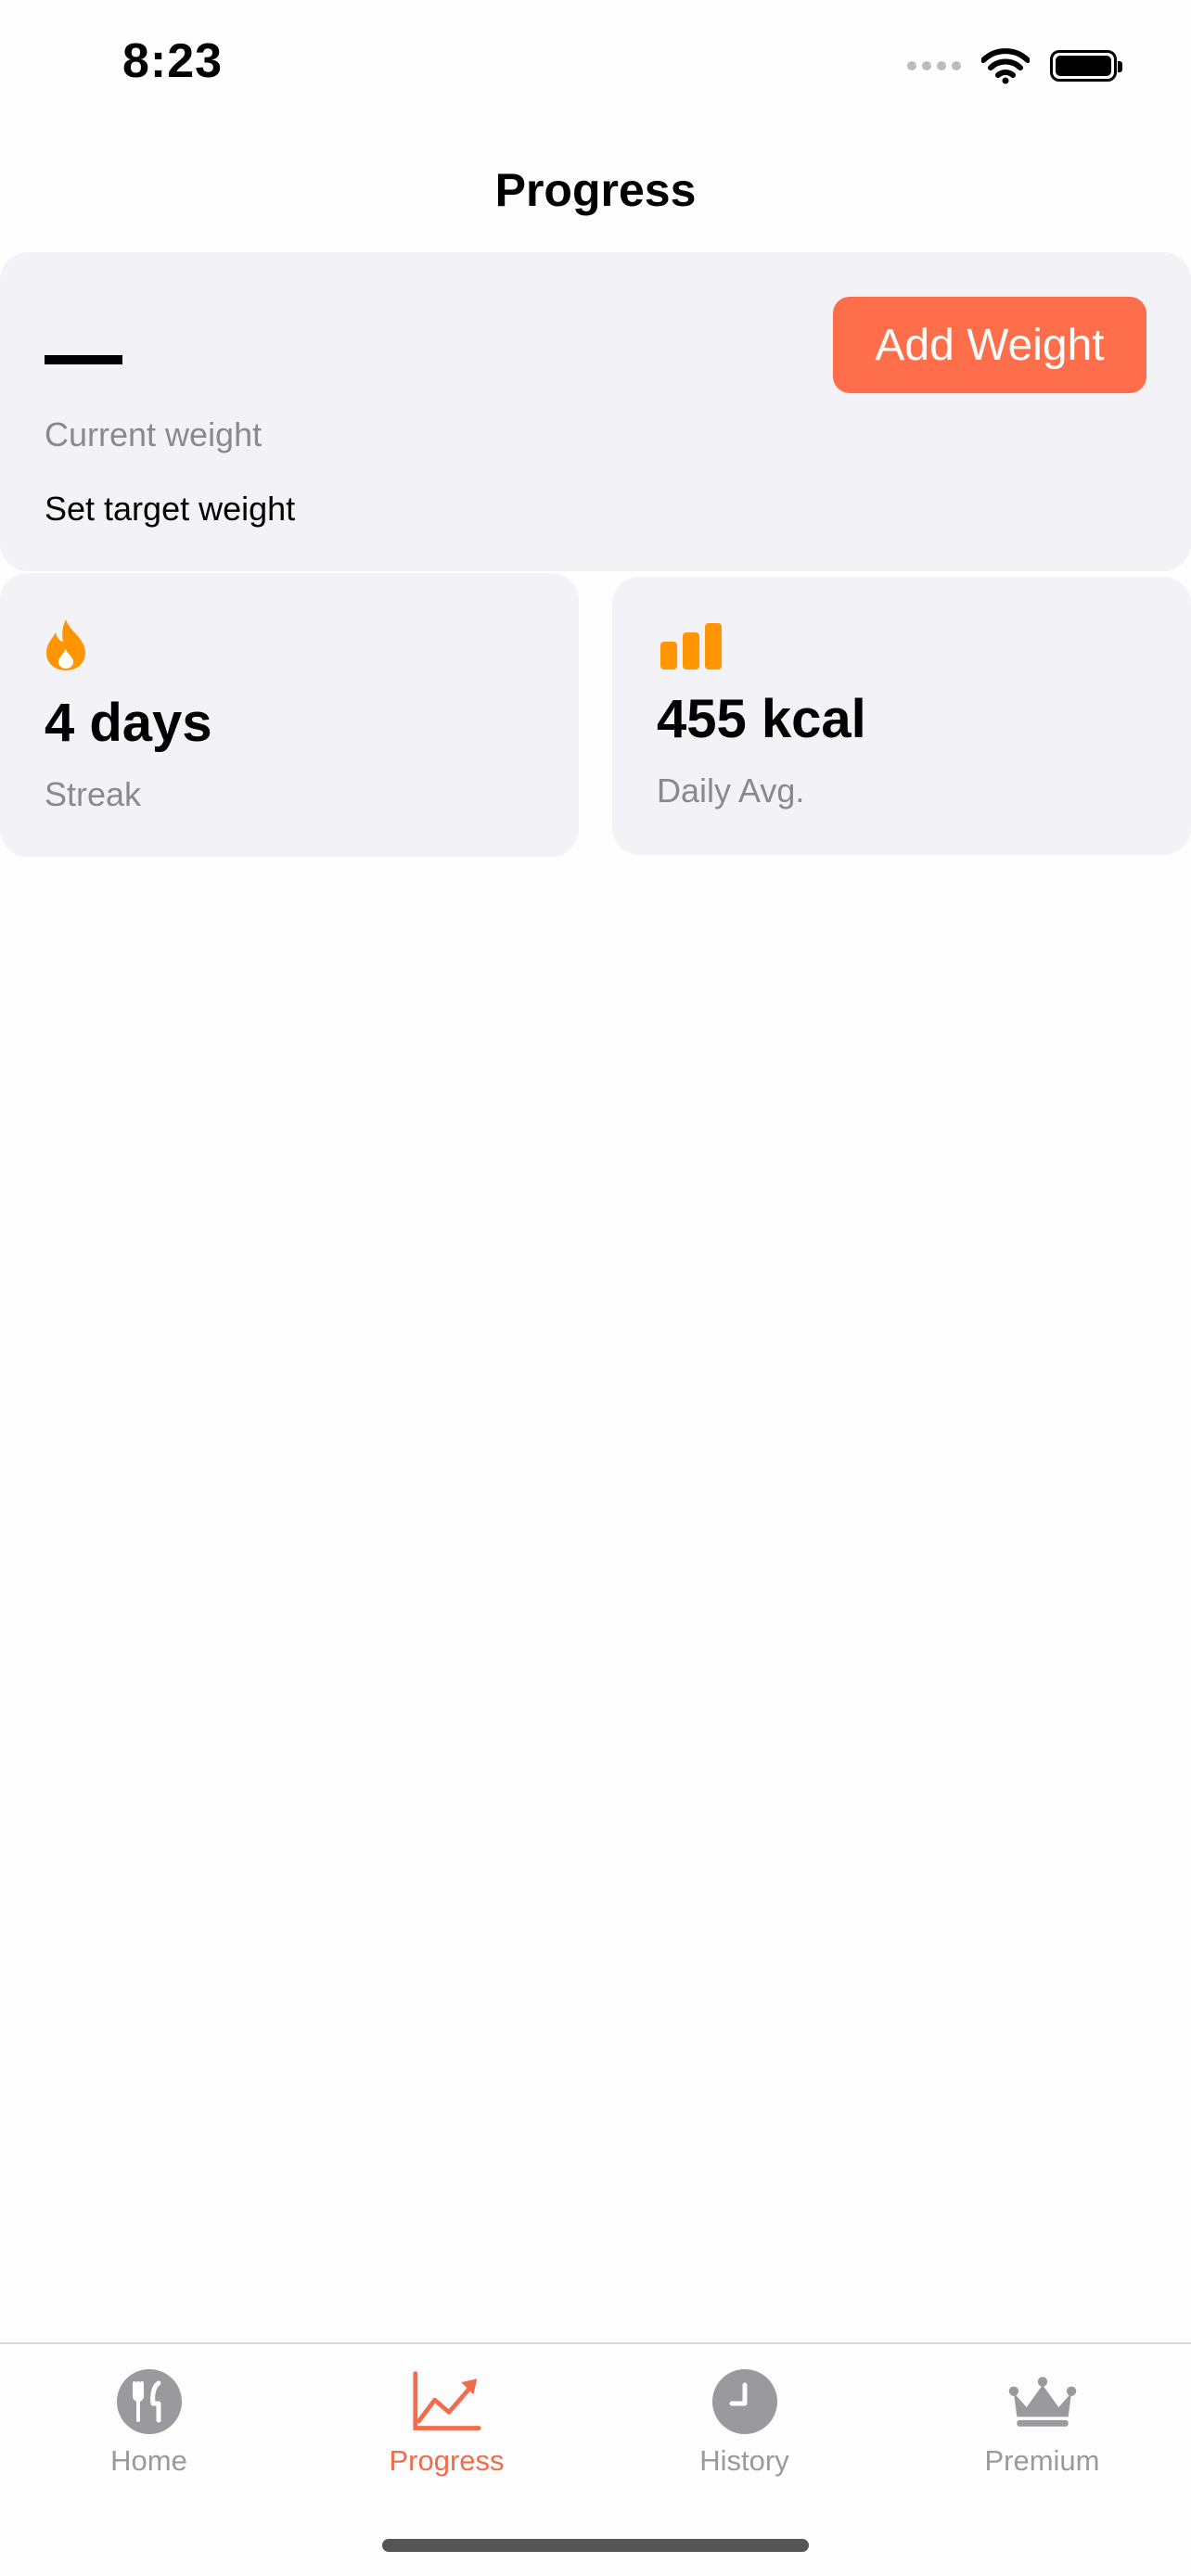  I want to click on clock-icon, so click(745, 2401).